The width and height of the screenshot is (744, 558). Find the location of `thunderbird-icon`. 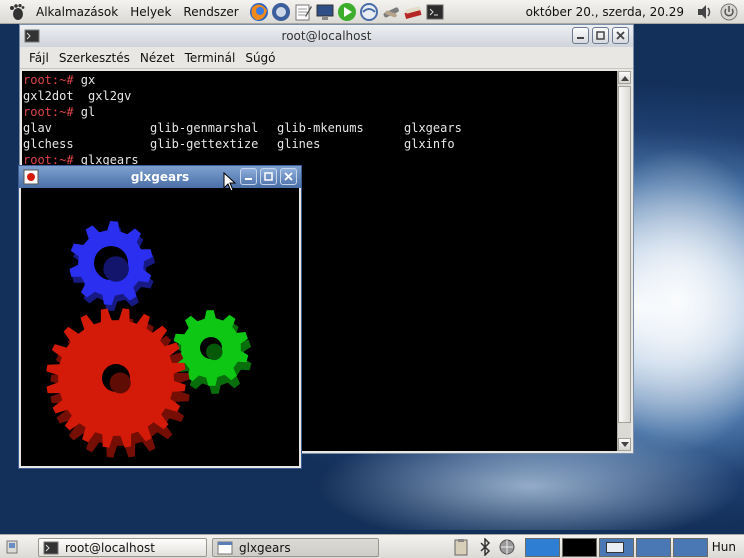

thunderbird-icon is located at coordinates (281, 11).